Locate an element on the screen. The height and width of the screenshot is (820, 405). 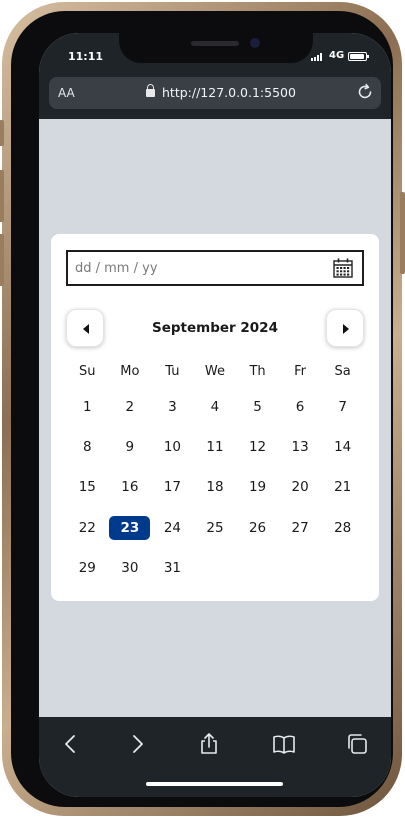
power-button is located at coordinates (402, 233).